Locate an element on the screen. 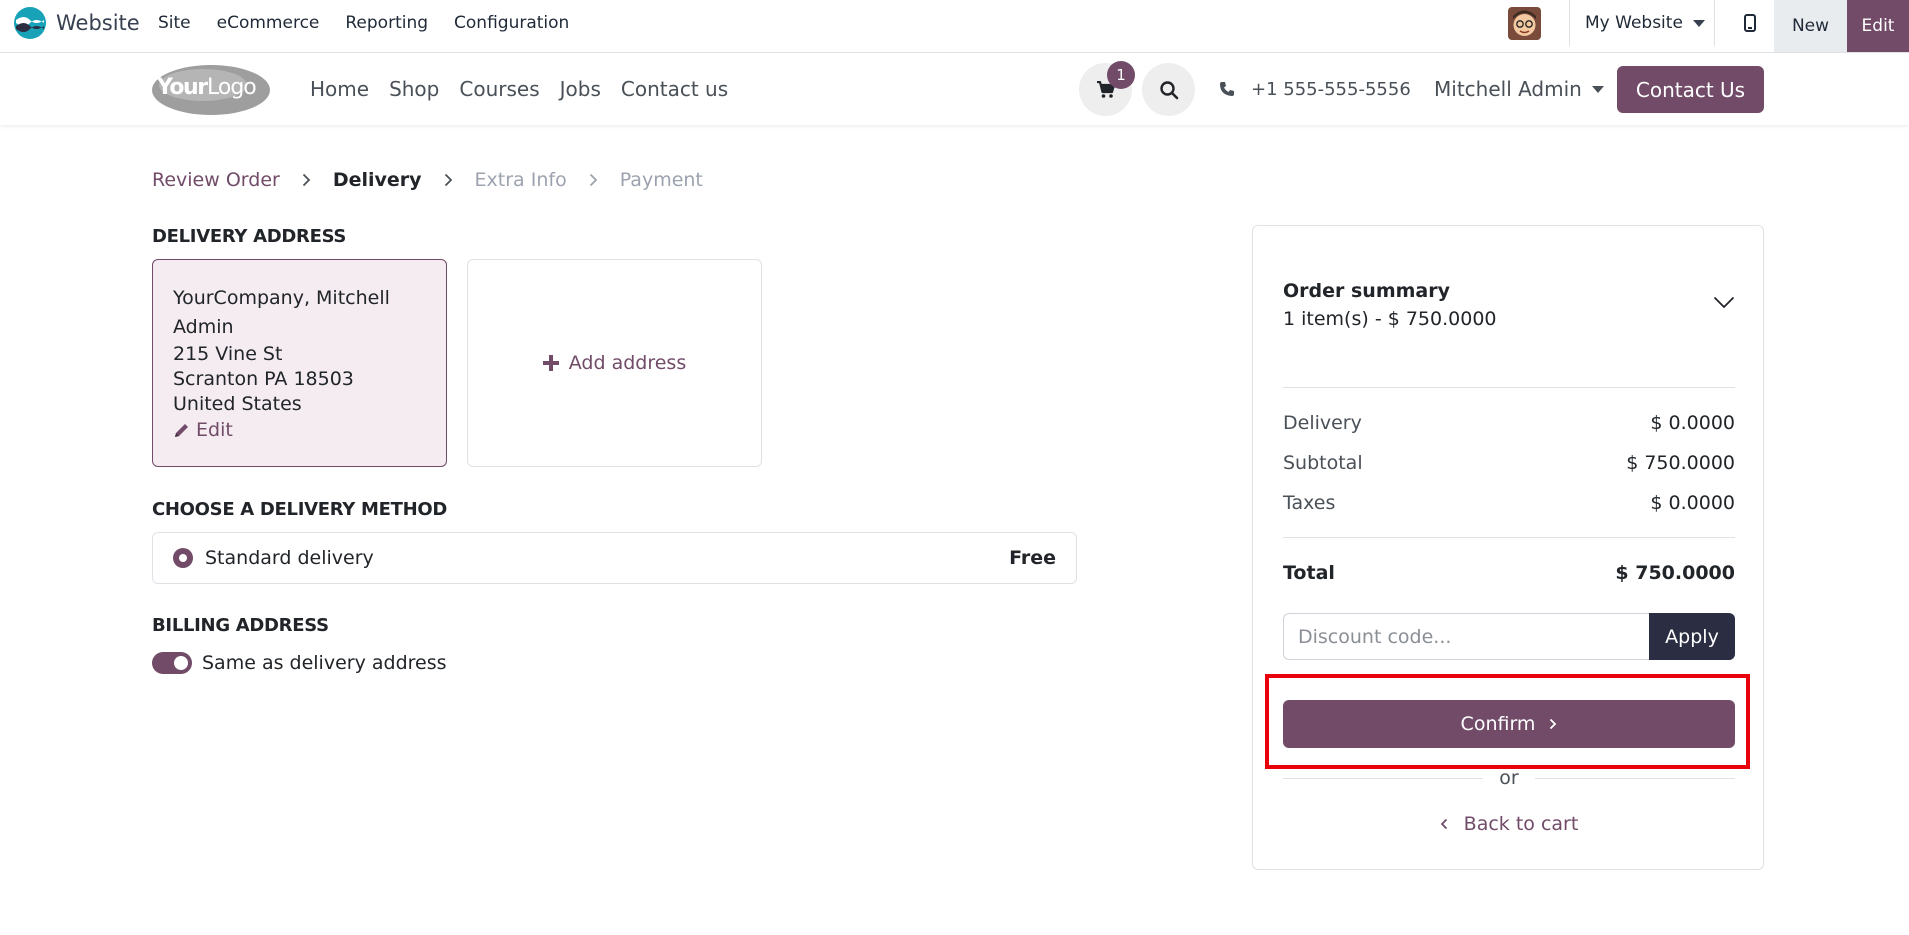 This screenshot has height=935, width=1909. admin-menu-ecommerce: eCommerce is located at coordinates (268, 23).